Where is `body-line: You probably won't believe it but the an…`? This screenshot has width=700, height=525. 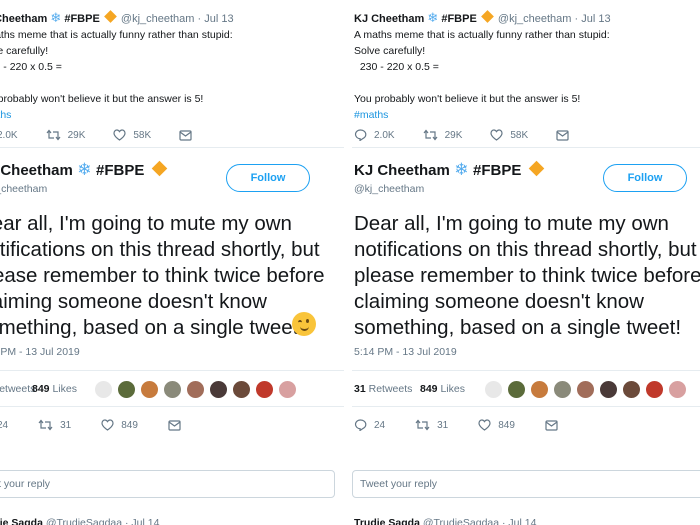 body-line: You probably won't believe it but the an… is located at coordinates (102, 99).